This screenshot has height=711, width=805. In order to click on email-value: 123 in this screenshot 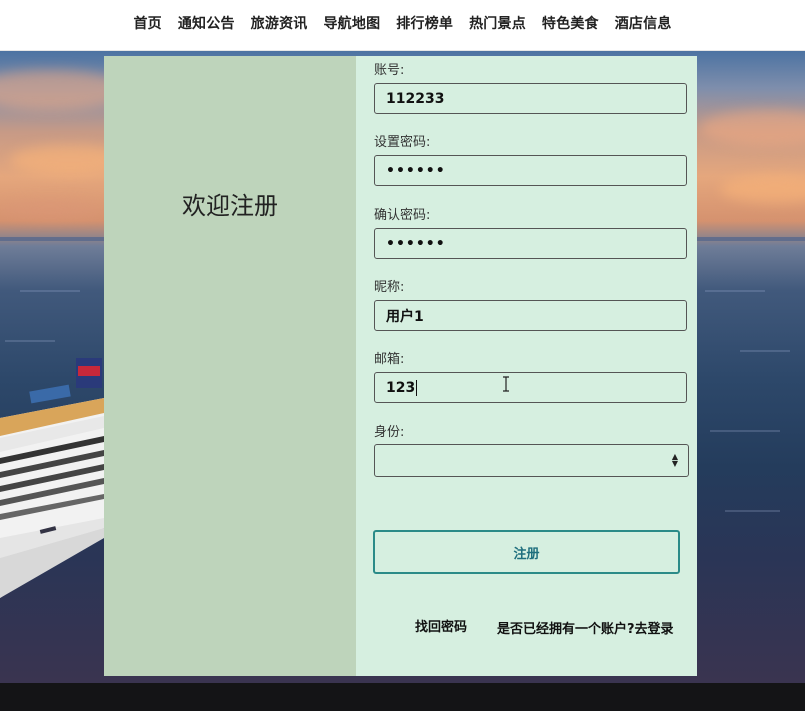, I will do `click(401, 387)`.